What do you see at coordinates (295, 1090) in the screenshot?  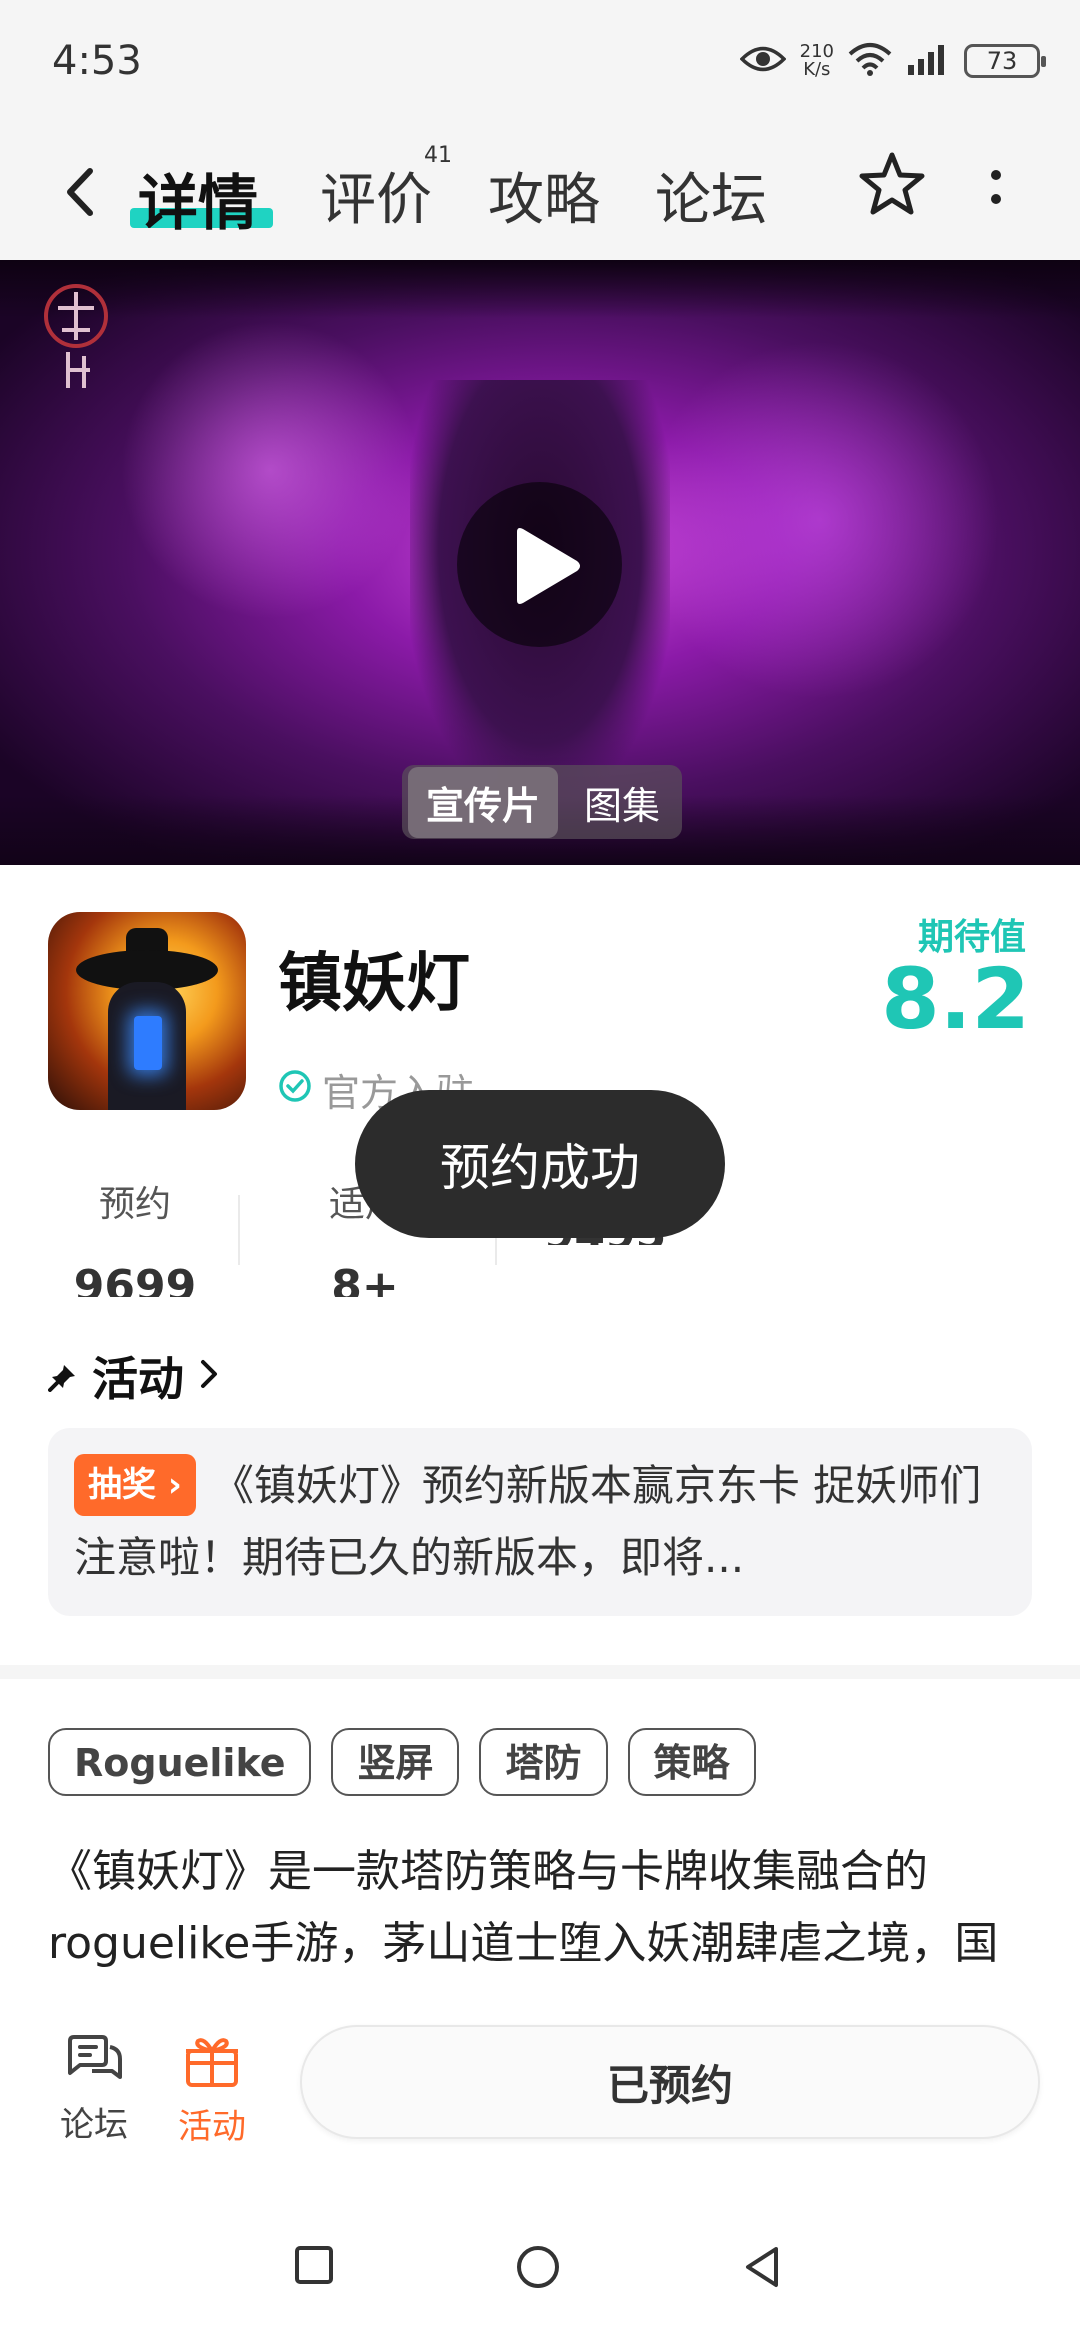 I see `verified-check-icon` at bounding box center [295, 1090].